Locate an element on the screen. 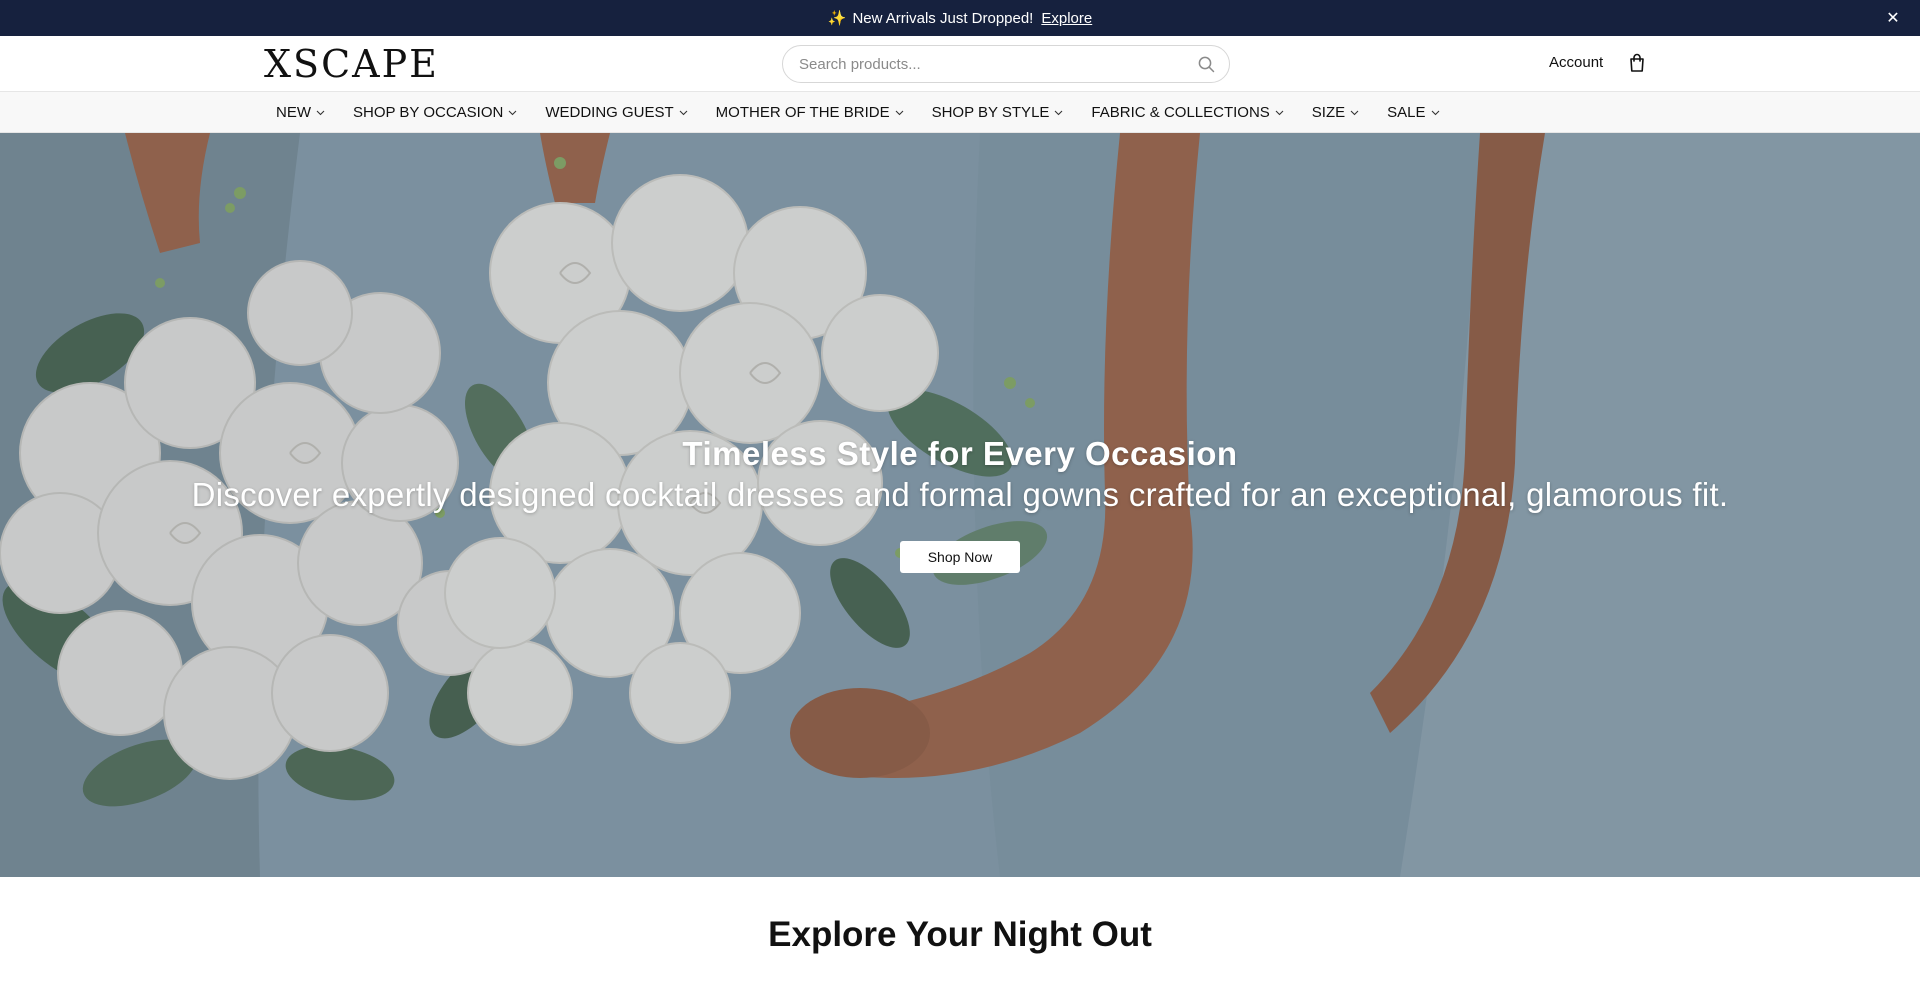 The image size is (1920, 993). shop-now-button: Shop Now is located at coordinates (960, 557).